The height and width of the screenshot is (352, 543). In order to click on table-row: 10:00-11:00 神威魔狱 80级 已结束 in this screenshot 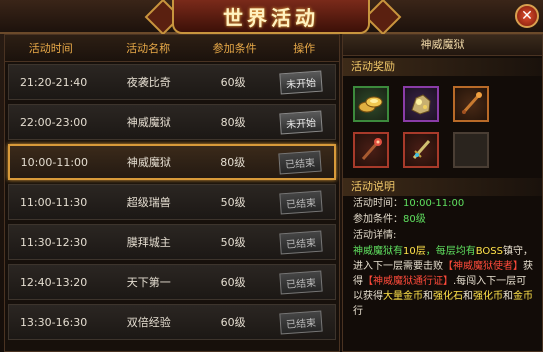, I will do `click(172, 162)`.